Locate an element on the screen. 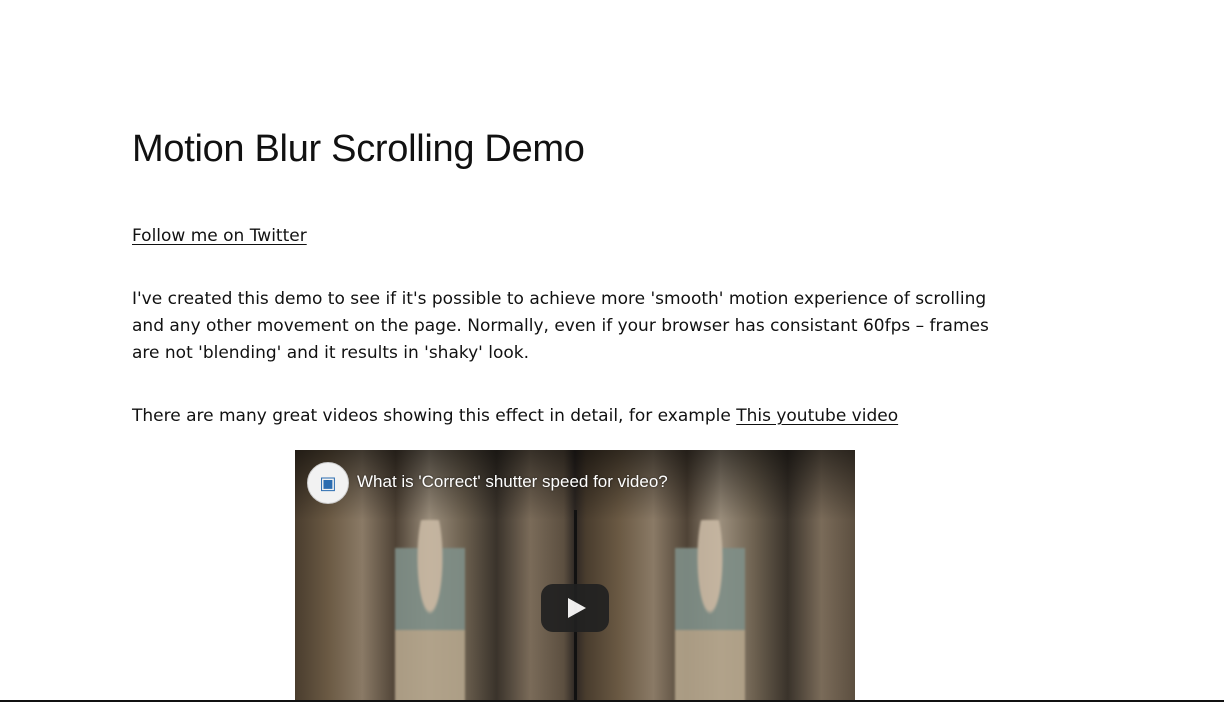 Image resolution: width=1224 pixels, height=702 pixels. play-icon is located at coordinates (577, 608).